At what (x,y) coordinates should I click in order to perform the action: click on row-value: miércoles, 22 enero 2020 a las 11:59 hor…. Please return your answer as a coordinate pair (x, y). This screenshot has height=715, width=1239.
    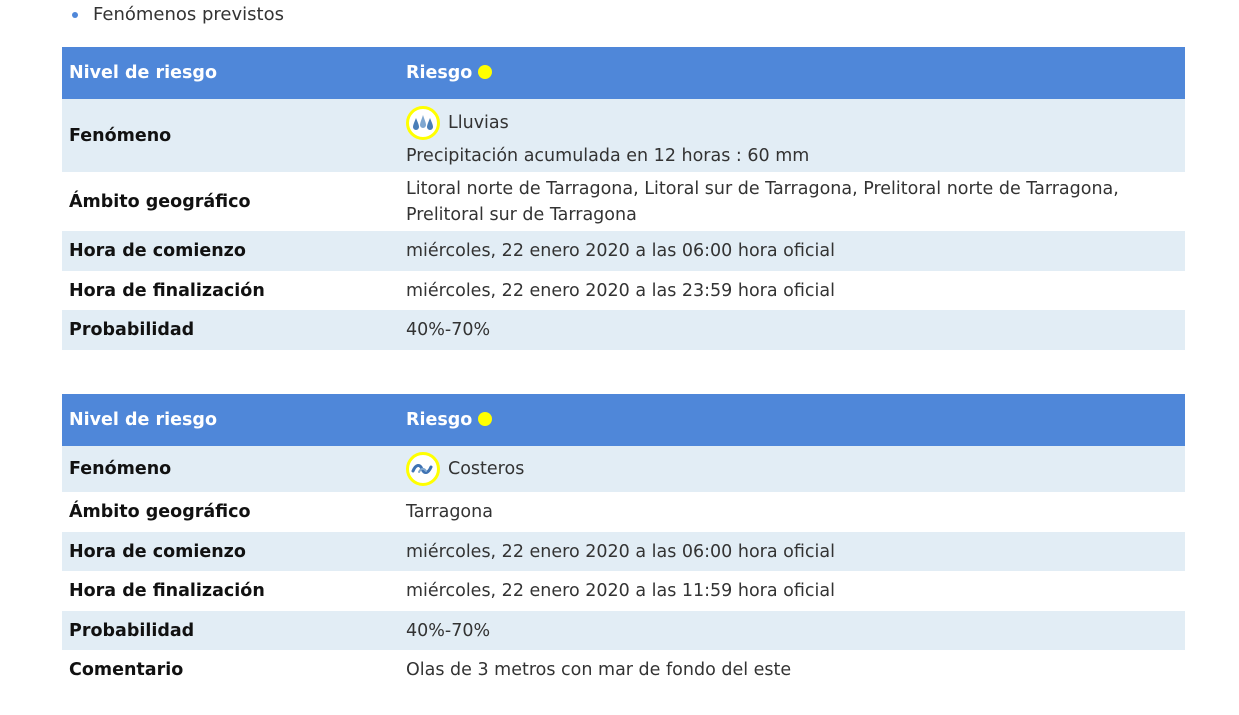
    Looking at the image, I should click on (792, 591).